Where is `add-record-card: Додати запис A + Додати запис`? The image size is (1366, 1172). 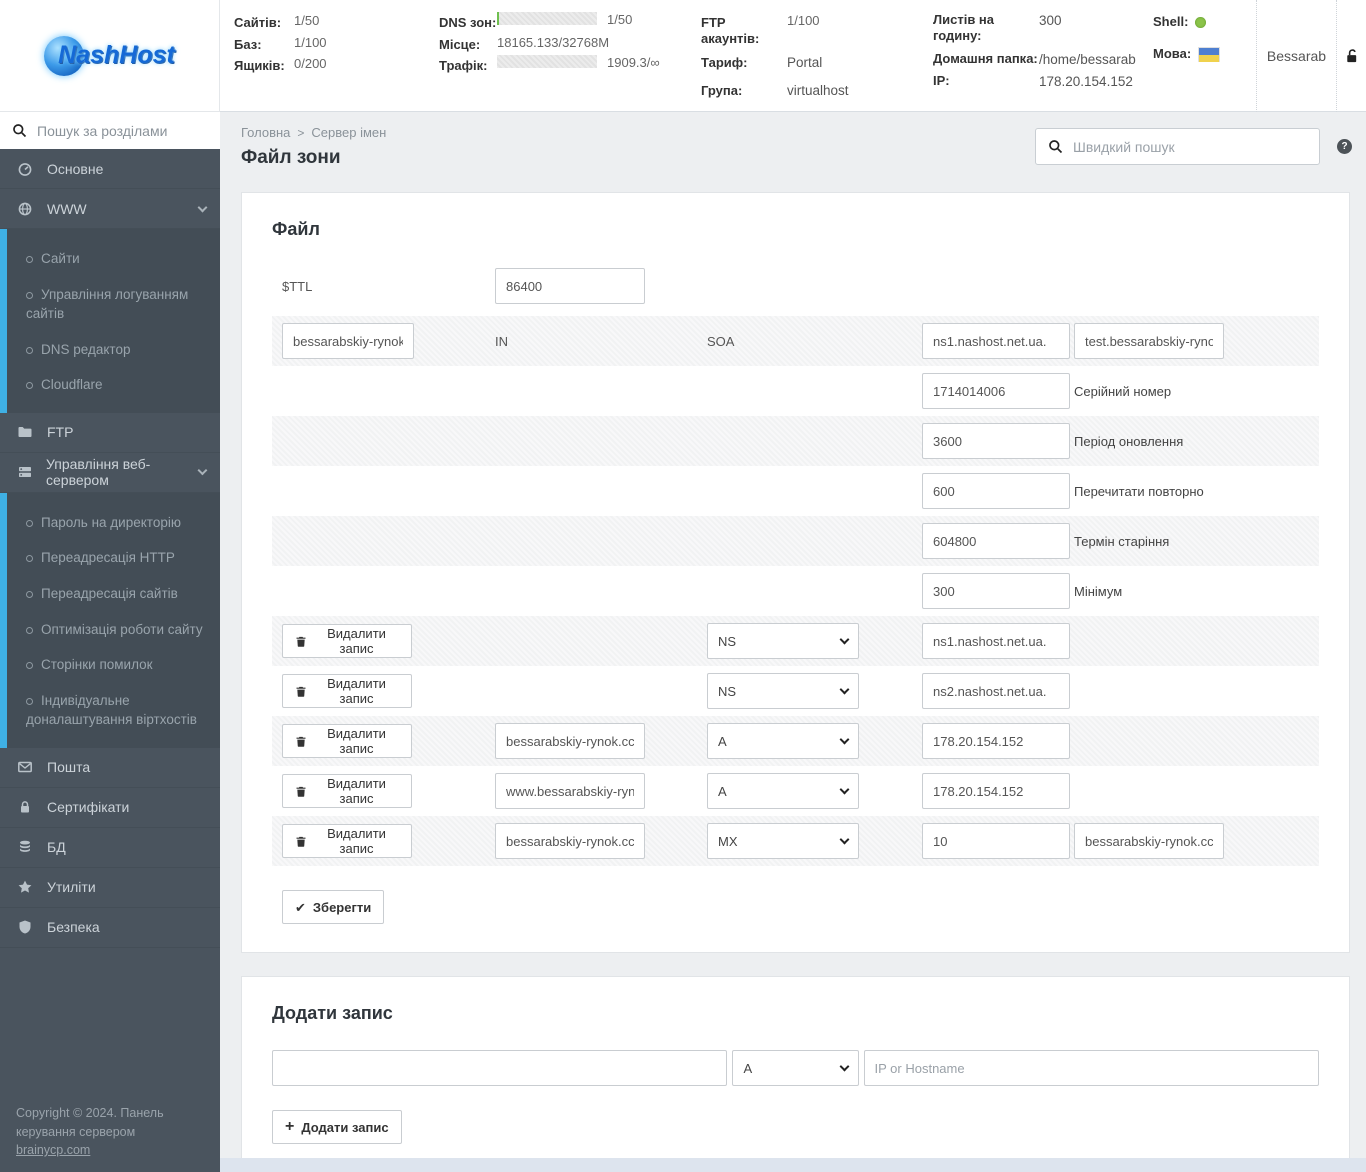
add-record-card: Додати запис A + Додати запис is located at coordinates (795, 1074).